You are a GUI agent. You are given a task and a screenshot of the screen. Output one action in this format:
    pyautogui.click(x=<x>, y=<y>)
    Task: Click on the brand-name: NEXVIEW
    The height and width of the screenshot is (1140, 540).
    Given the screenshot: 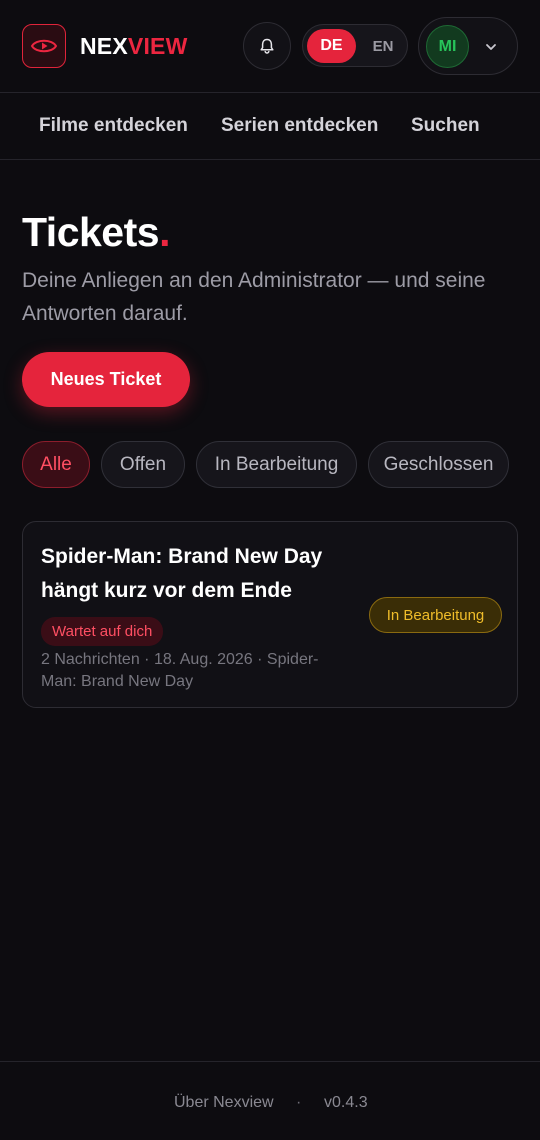 What is the action you would take?
    pyautogui.click(x=134, y=46)
    